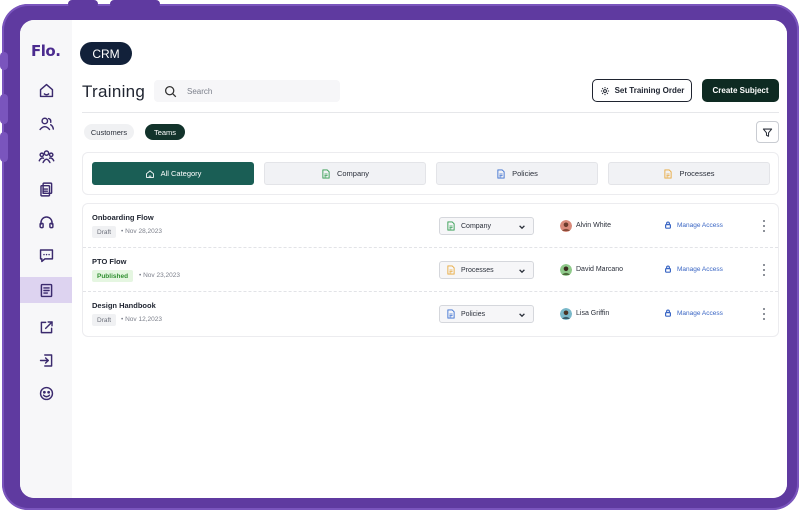 The height and width of the screenshot is (512, 801). Describe the element at coordinates (476, 226) in the screenshot. I see `category-select-value: Company` at that location.